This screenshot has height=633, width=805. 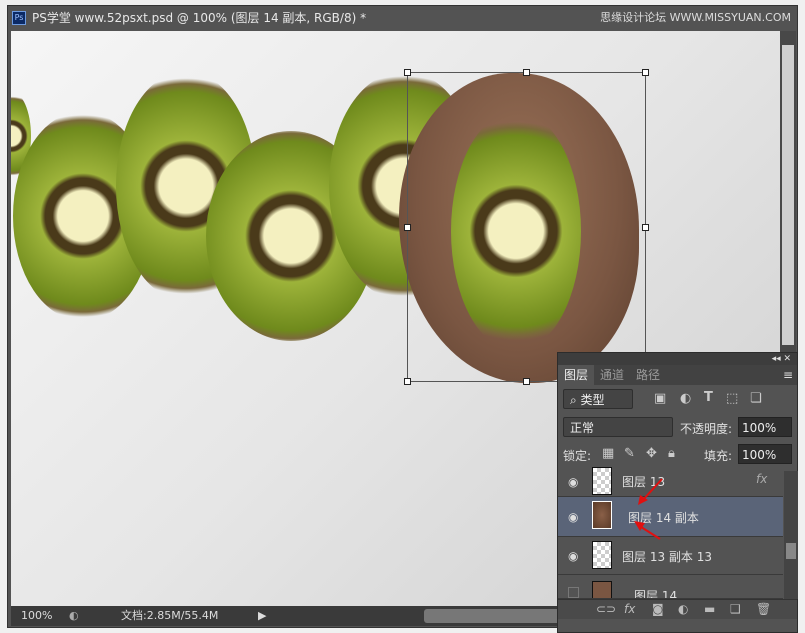 What do you see at coordinates (667, 557) in the screenshot?
I see `layer-name: 图层 13 副本 13` at bounding box center [667, 557].